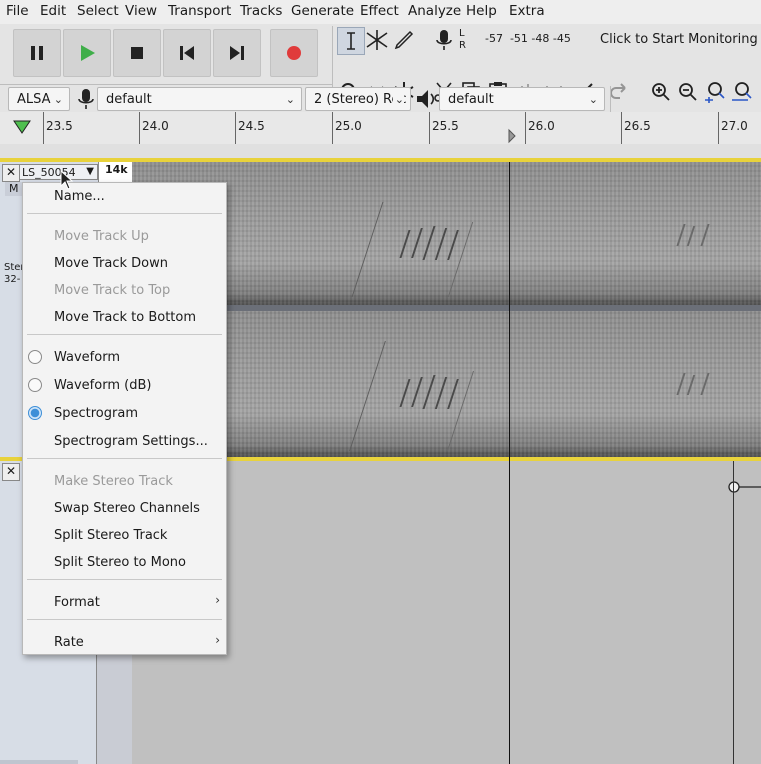 Image resolution: width=761 pixels, height=764 pixels. What do you see at coordinates (124, 619) in the screenshot?
I see `menu-separator` at bounding box center [124, 619].